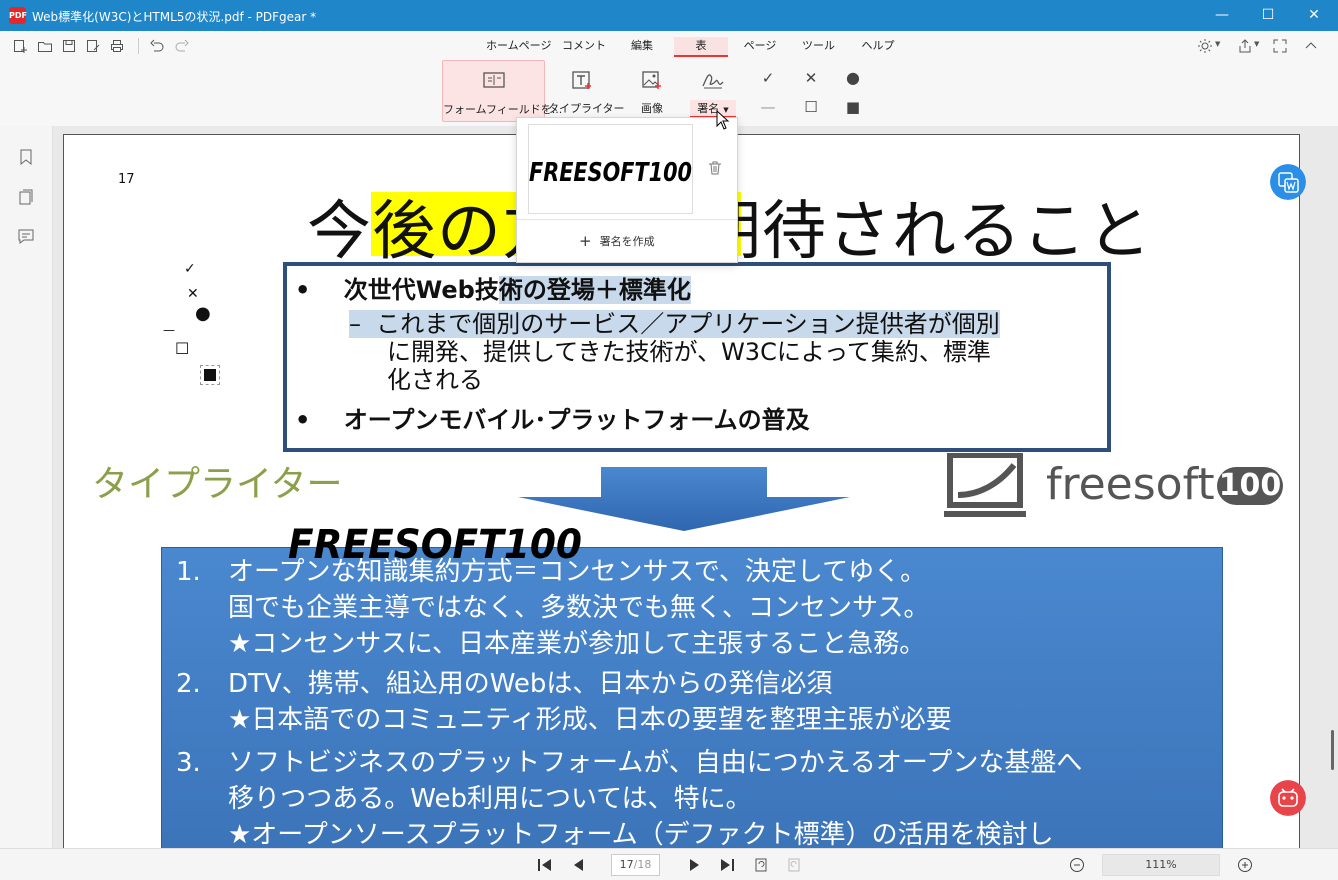 This screenshot has height=880, width=1338. I want to click on logo-badge: 100, so click(1250, 486).